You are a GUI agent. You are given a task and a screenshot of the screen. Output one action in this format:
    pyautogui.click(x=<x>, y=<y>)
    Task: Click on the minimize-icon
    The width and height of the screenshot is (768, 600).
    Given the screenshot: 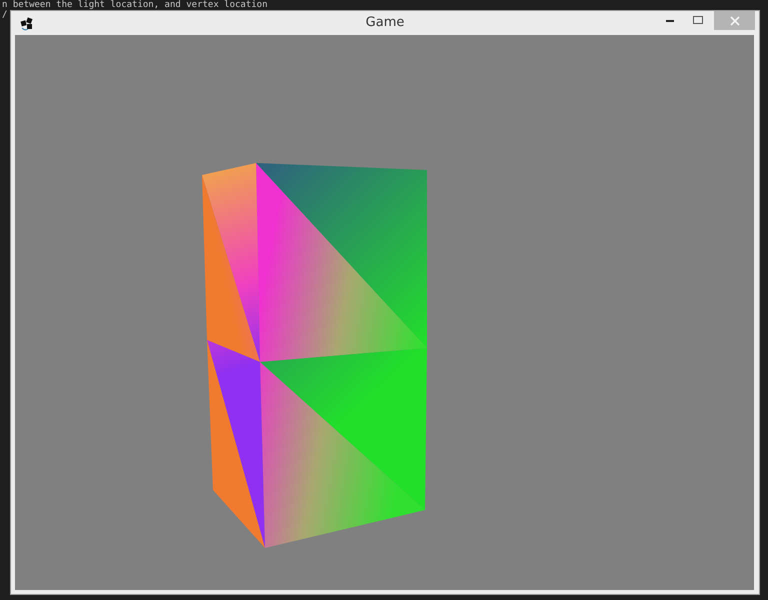 What is the action you would take?
    pyautogui.click(x=670, y=20)
    